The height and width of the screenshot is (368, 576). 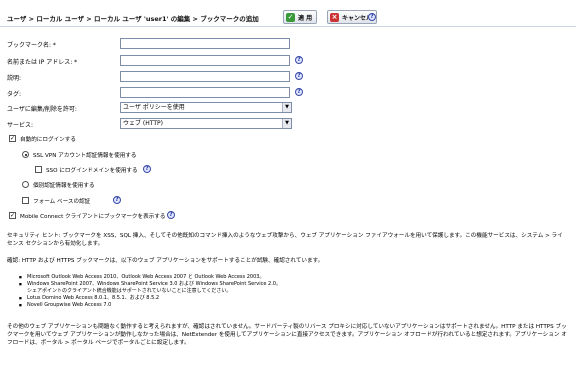 I want to click on ssl-vpn-credentials-label: SSL VPN アカウント認証情報を使用する, so click(x=85, y=156).